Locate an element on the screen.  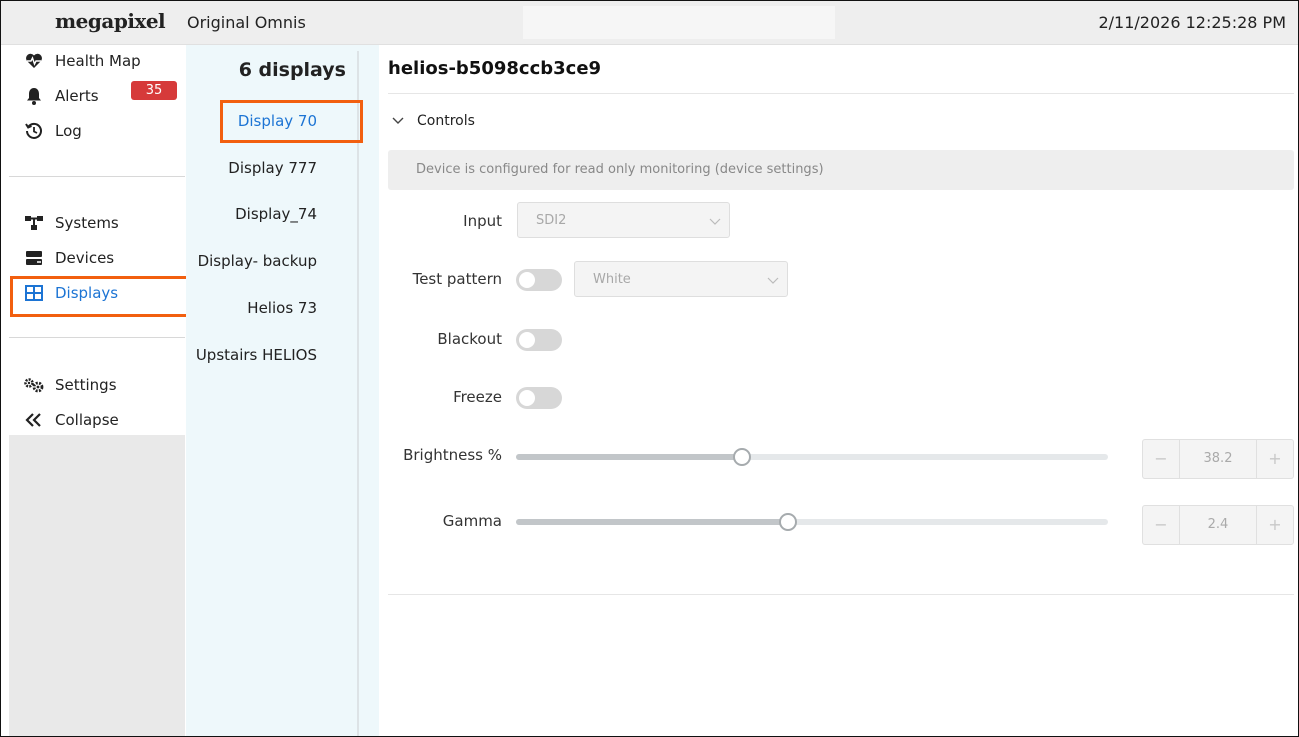
sidebar-item-label: Alerts is located at coordinates (77, 96).